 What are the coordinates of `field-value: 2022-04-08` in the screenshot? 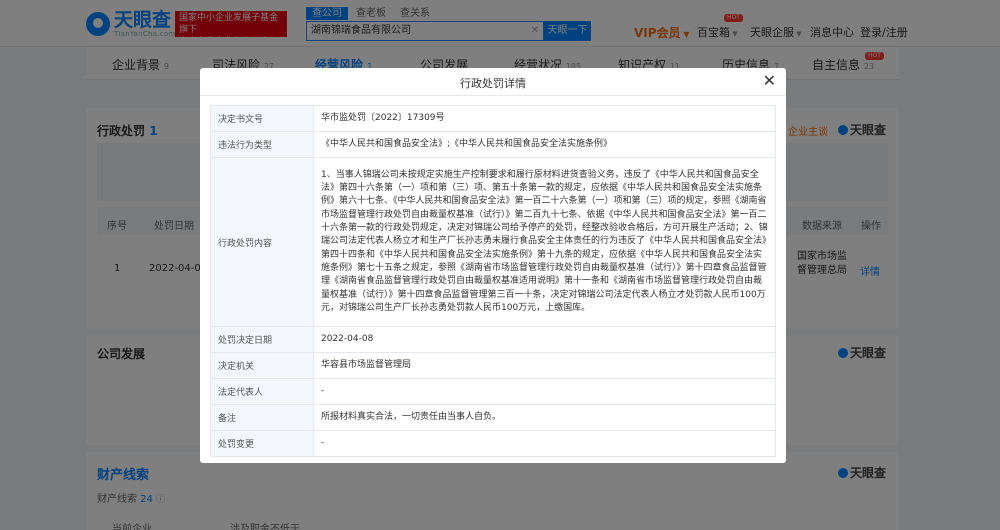 It's located at (544, 339).